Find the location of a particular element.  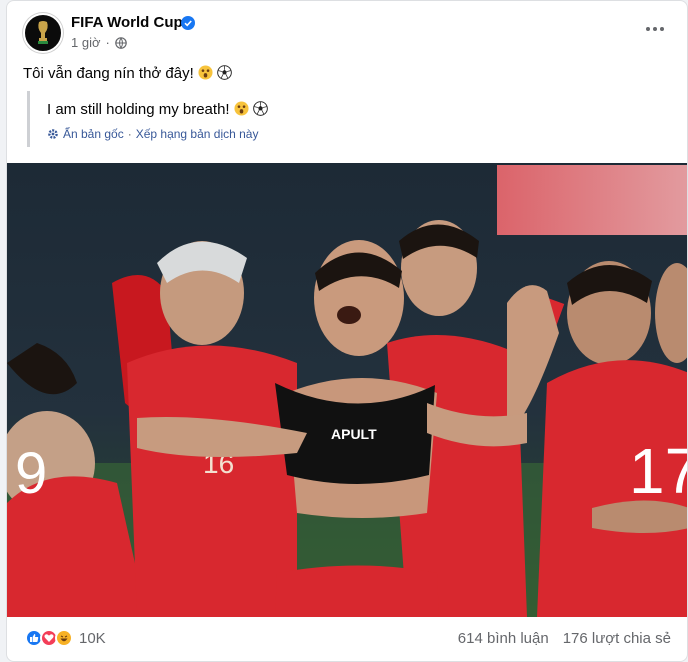

jersey-number-right: 17 is located at coordinates (658, 471).